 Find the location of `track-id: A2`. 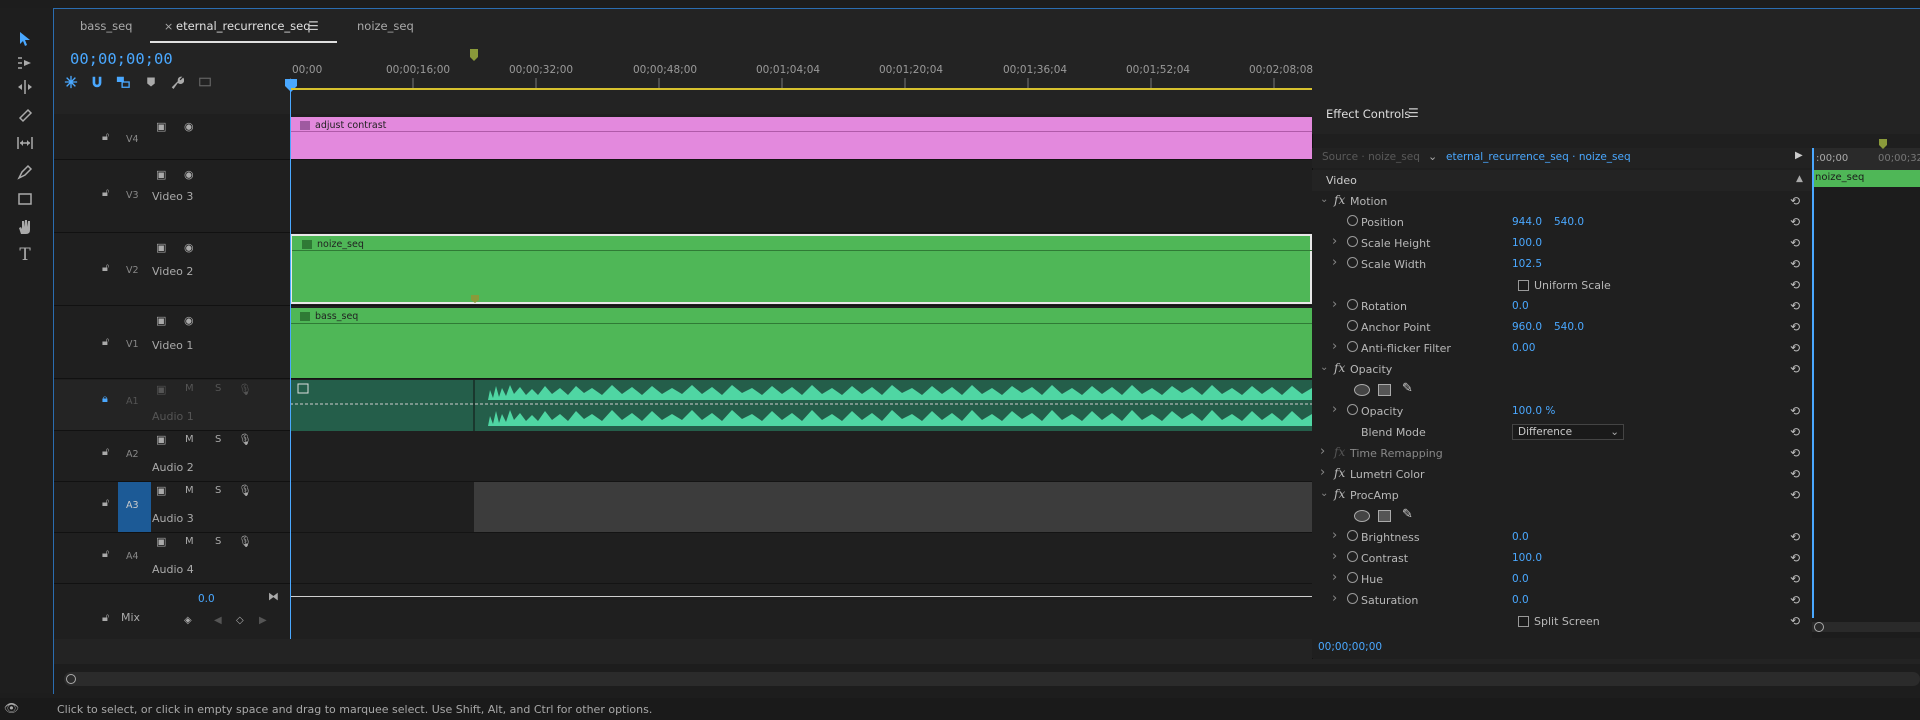

track-id: A2 is located at coordinates (132, 454).